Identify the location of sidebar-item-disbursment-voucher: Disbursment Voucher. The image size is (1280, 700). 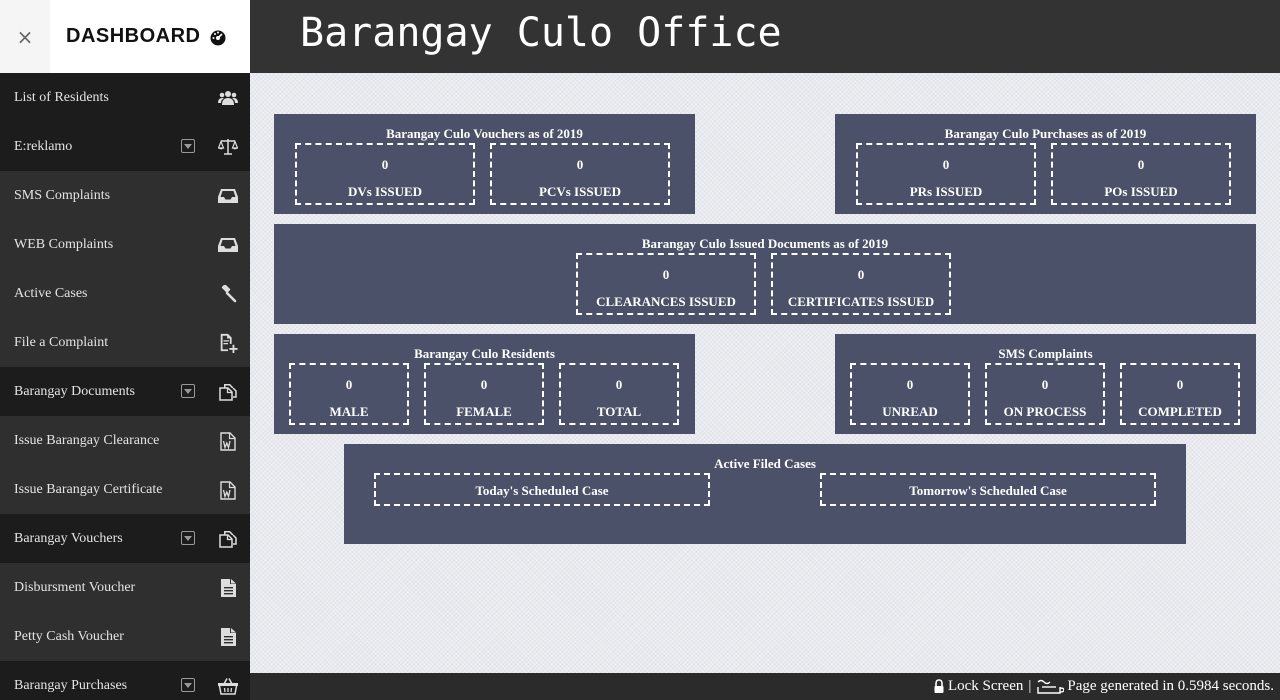
(125, 587).